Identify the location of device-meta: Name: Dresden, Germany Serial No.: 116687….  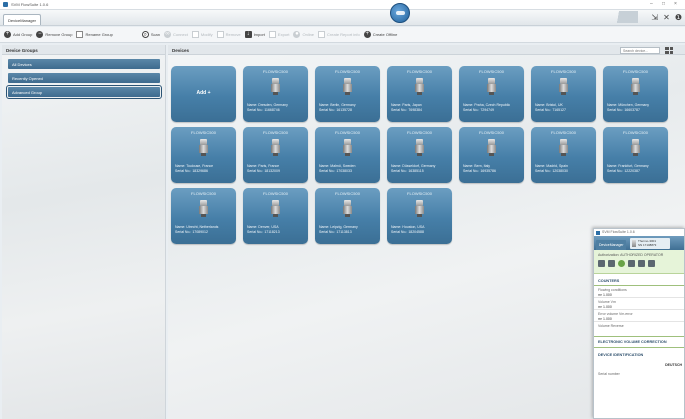
(267, 108).